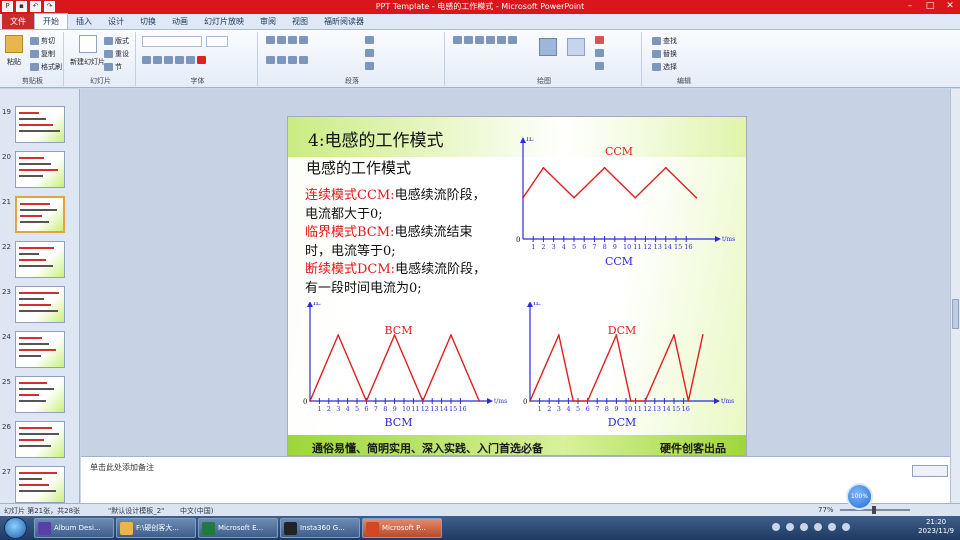  I want to click on close-button: ✕, so click(950, 7).